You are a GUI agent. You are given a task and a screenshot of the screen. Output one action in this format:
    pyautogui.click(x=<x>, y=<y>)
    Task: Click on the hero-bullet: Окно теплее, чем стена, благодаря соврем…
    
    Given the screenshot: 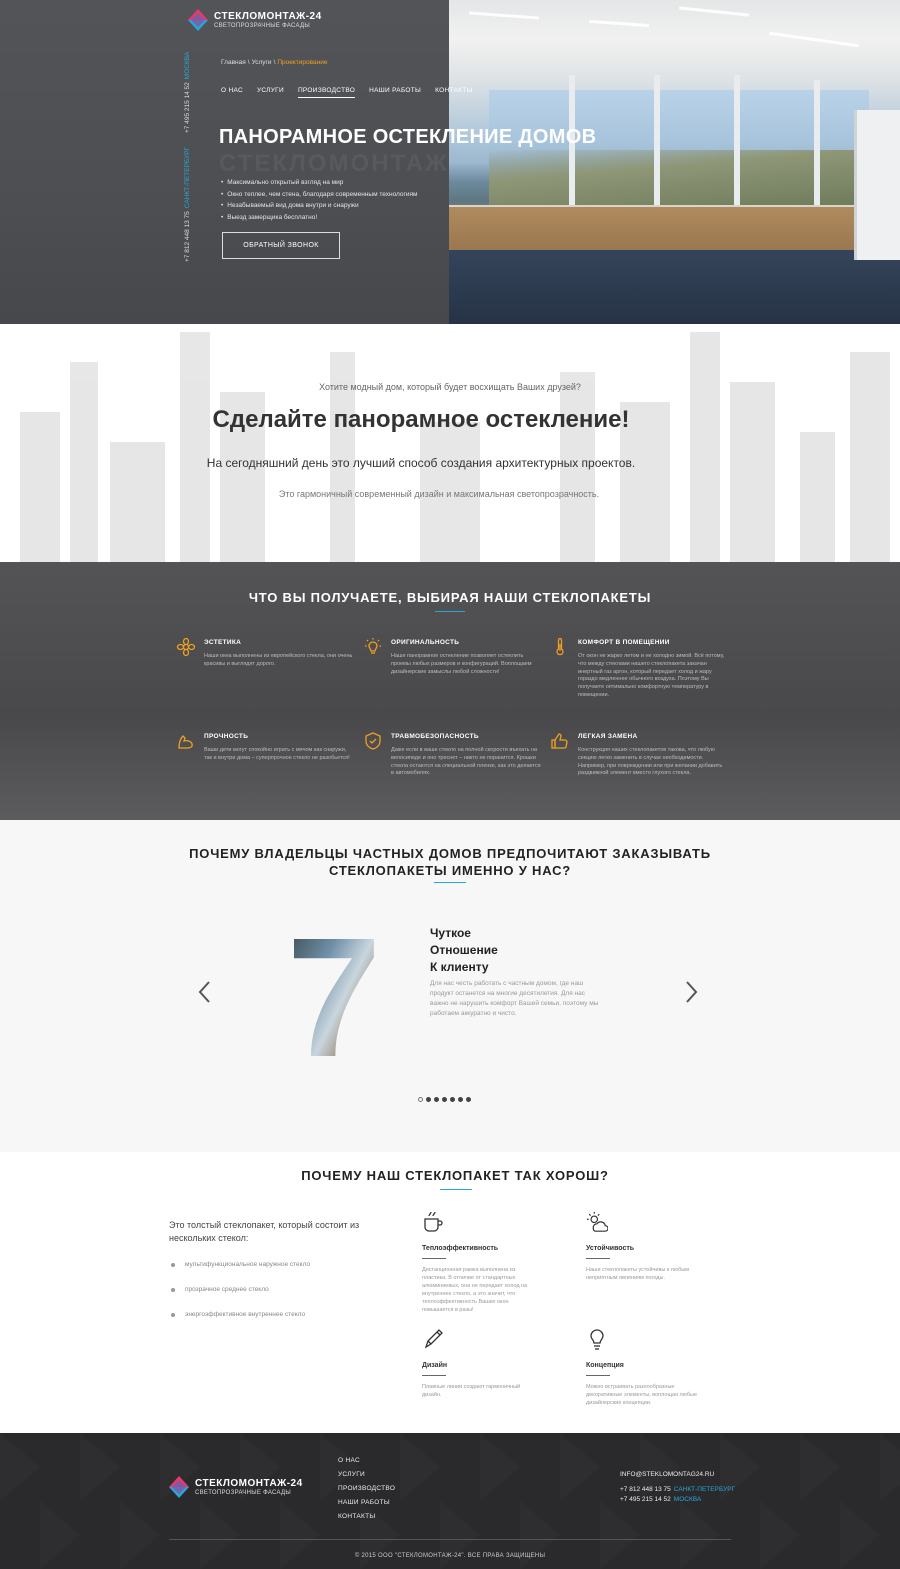 What is the action you would take?
    pyautogui.click(x=319, y=195)
    